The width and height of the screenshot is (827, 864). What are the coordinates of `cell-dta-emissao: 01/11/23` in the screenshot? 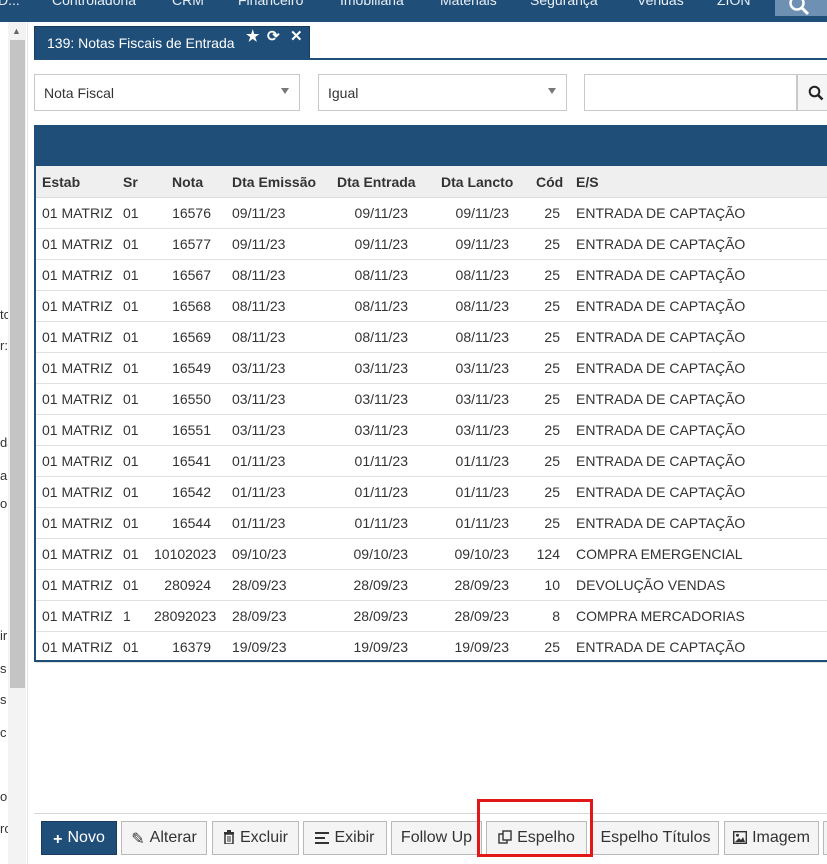 It's located at (259, 523).